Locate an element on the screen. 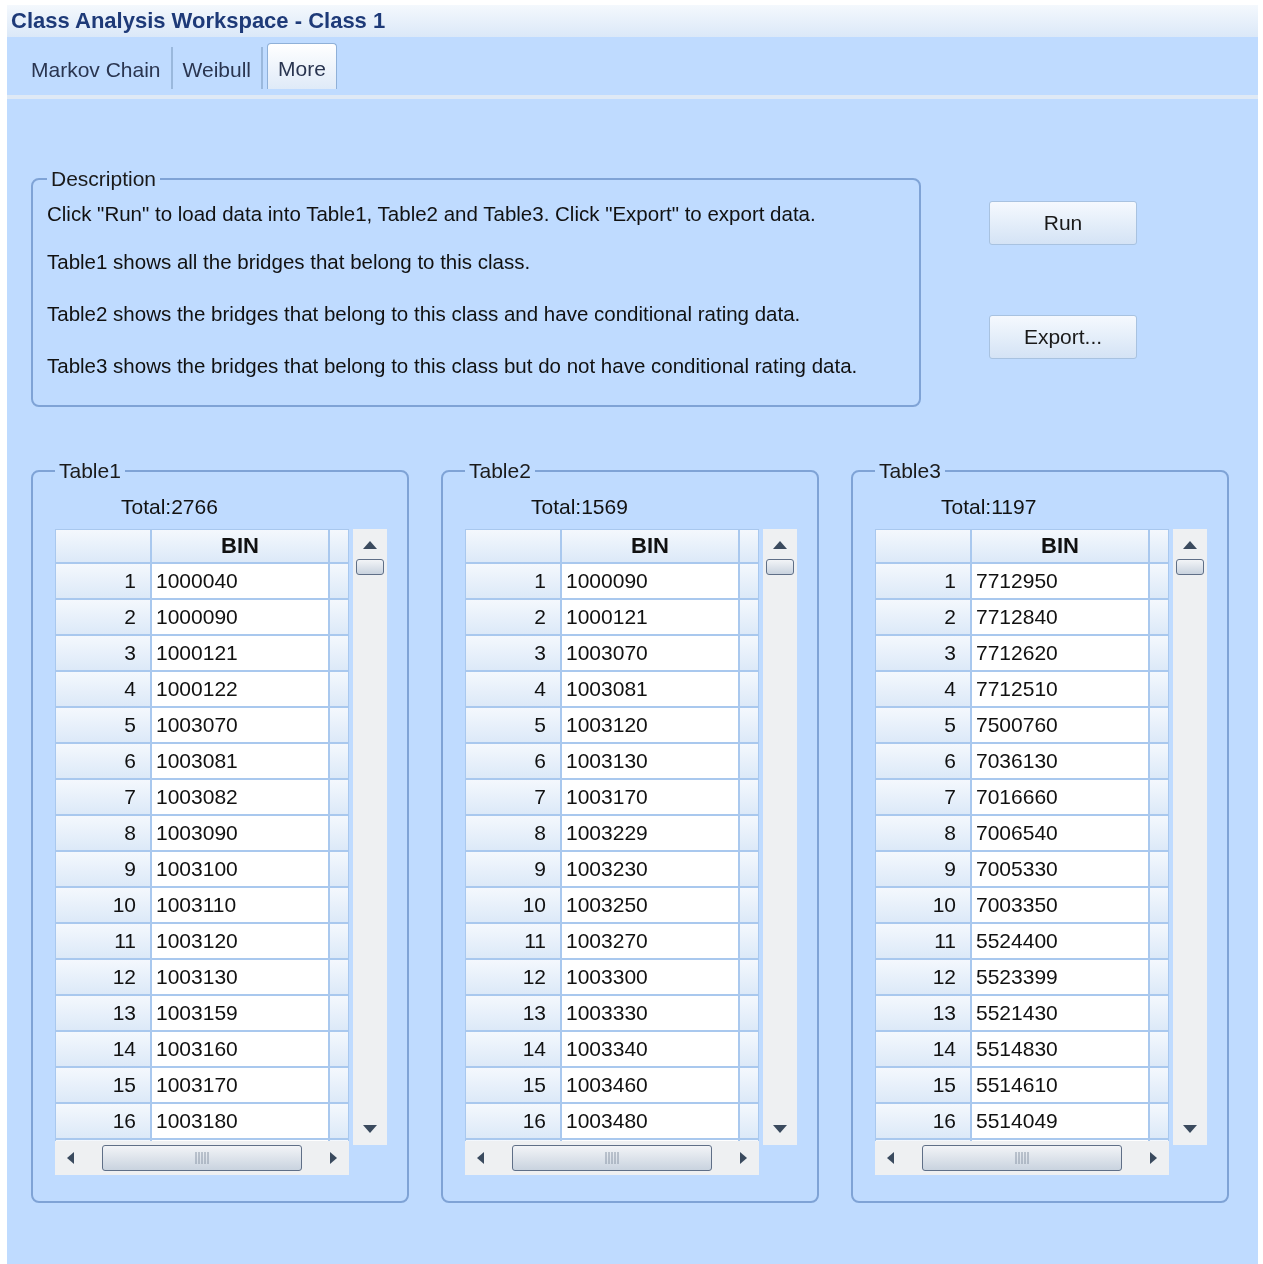 Image resolution: width=1263 pixels, height=1264 pixels. column-header is located at coordinates (1159, 546).